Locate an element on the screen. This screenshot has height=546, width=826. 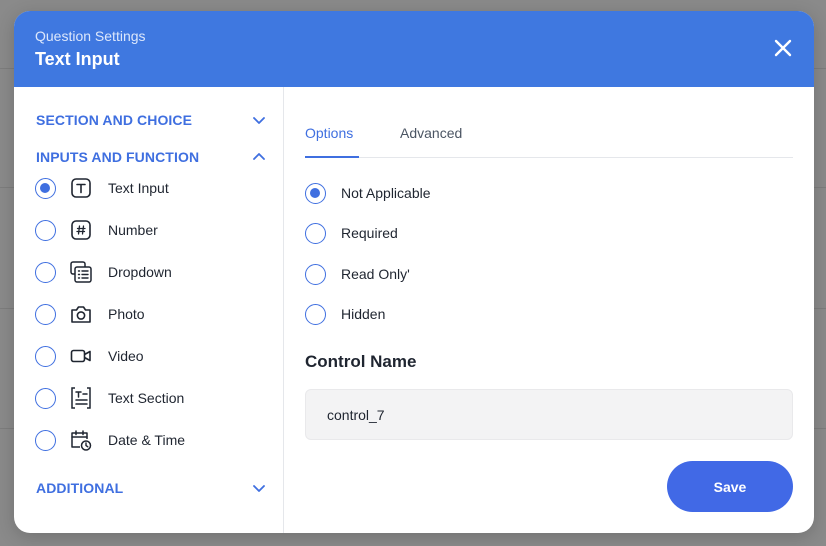
option-read-only: Read Only' is located at coordinates (357, 274).